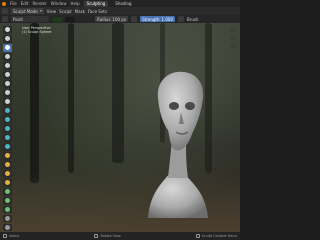  I want to click on draw-sharp-tool-button, so click(7, 38).